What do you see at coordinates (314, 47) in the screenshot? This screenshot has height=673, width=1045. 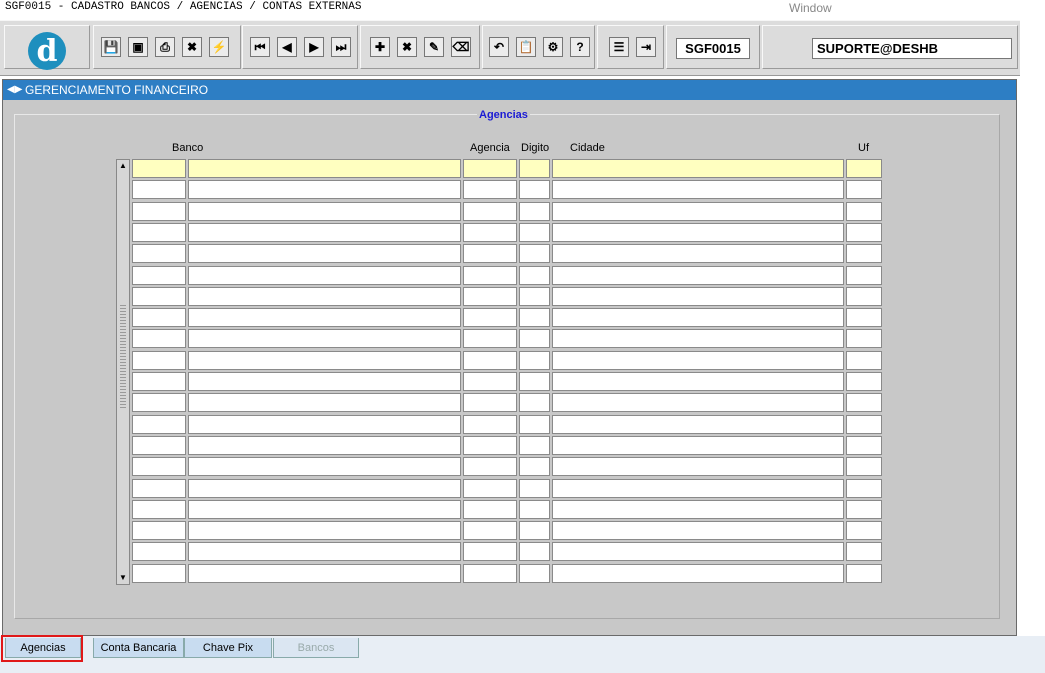 I see `next-record-button: ▶` at bounding box center [314, 47].